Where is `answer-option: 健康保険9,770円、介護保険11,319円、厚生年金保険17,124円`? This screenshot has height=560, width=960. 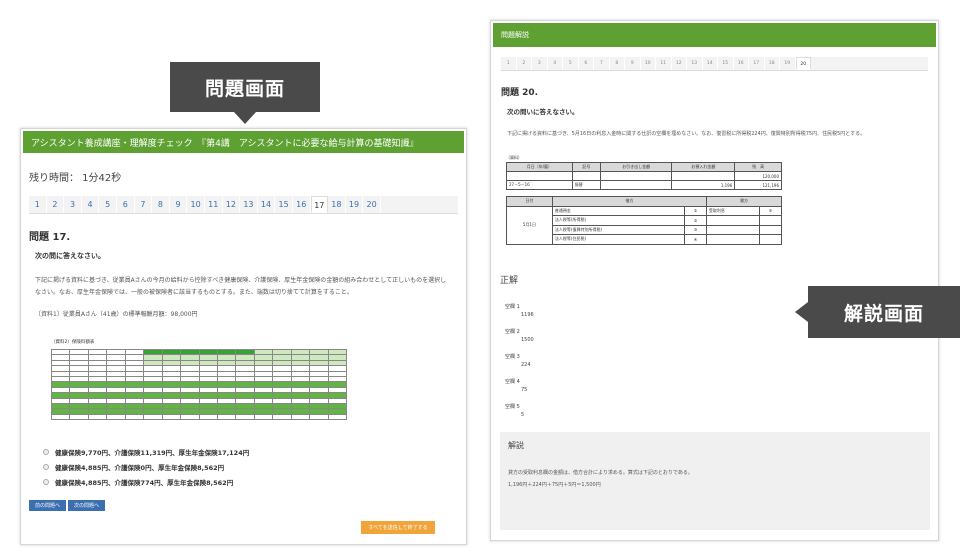
answer-option: 健康保険9,770円、介護保険11,319円、厚生年金保険17,124円 is located at coordinates (146, 452).